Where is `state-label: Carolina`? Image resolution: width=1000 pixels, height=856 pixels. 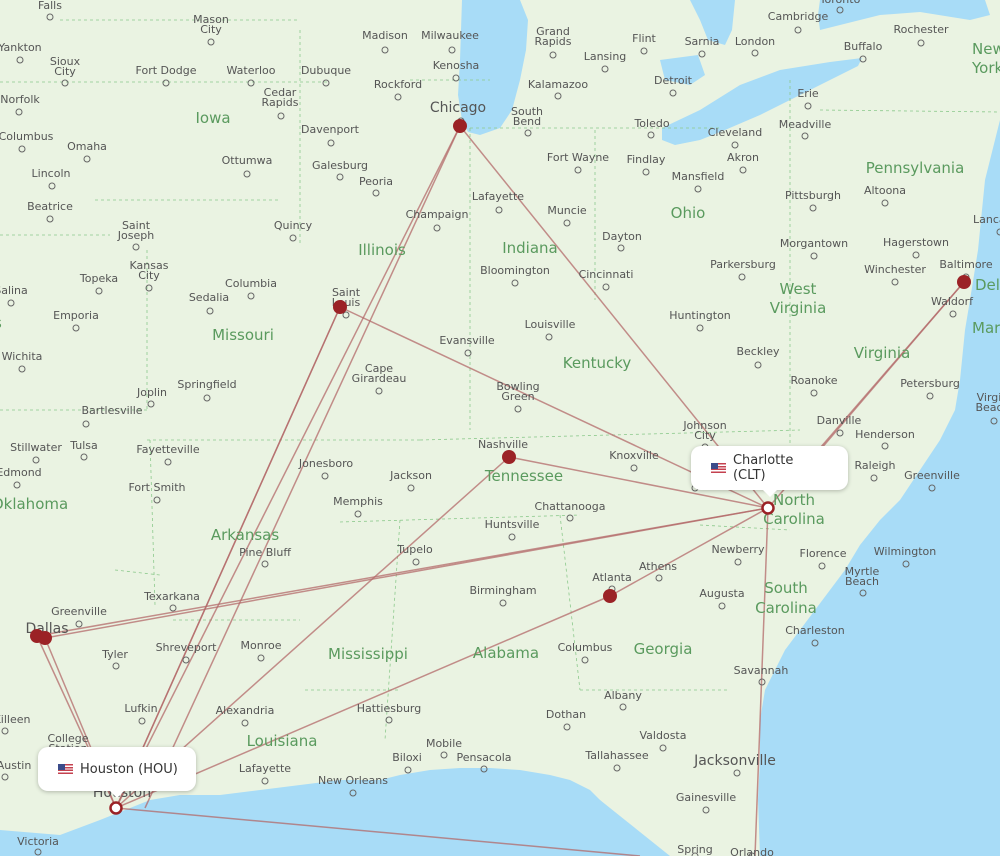
state-label: Carolina is located at coordinates (786, 608).